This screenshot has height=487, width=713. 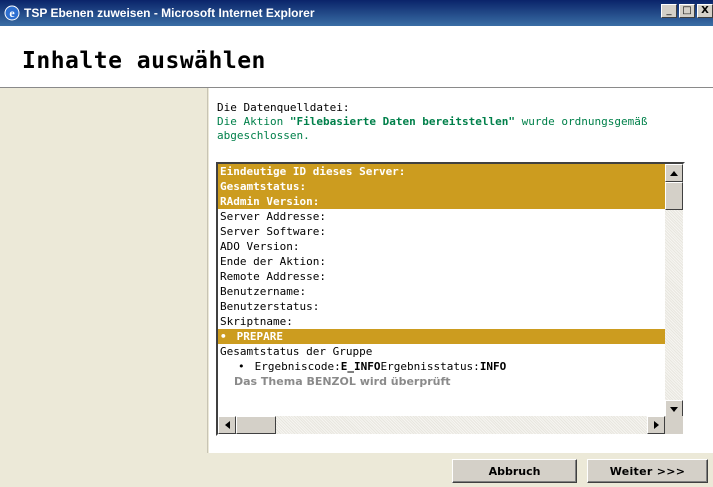 What do you see at coordinates (253, 121) in the screenshot?
I see `action-prefix: Die Aktion` at bounding box center [253, 121].